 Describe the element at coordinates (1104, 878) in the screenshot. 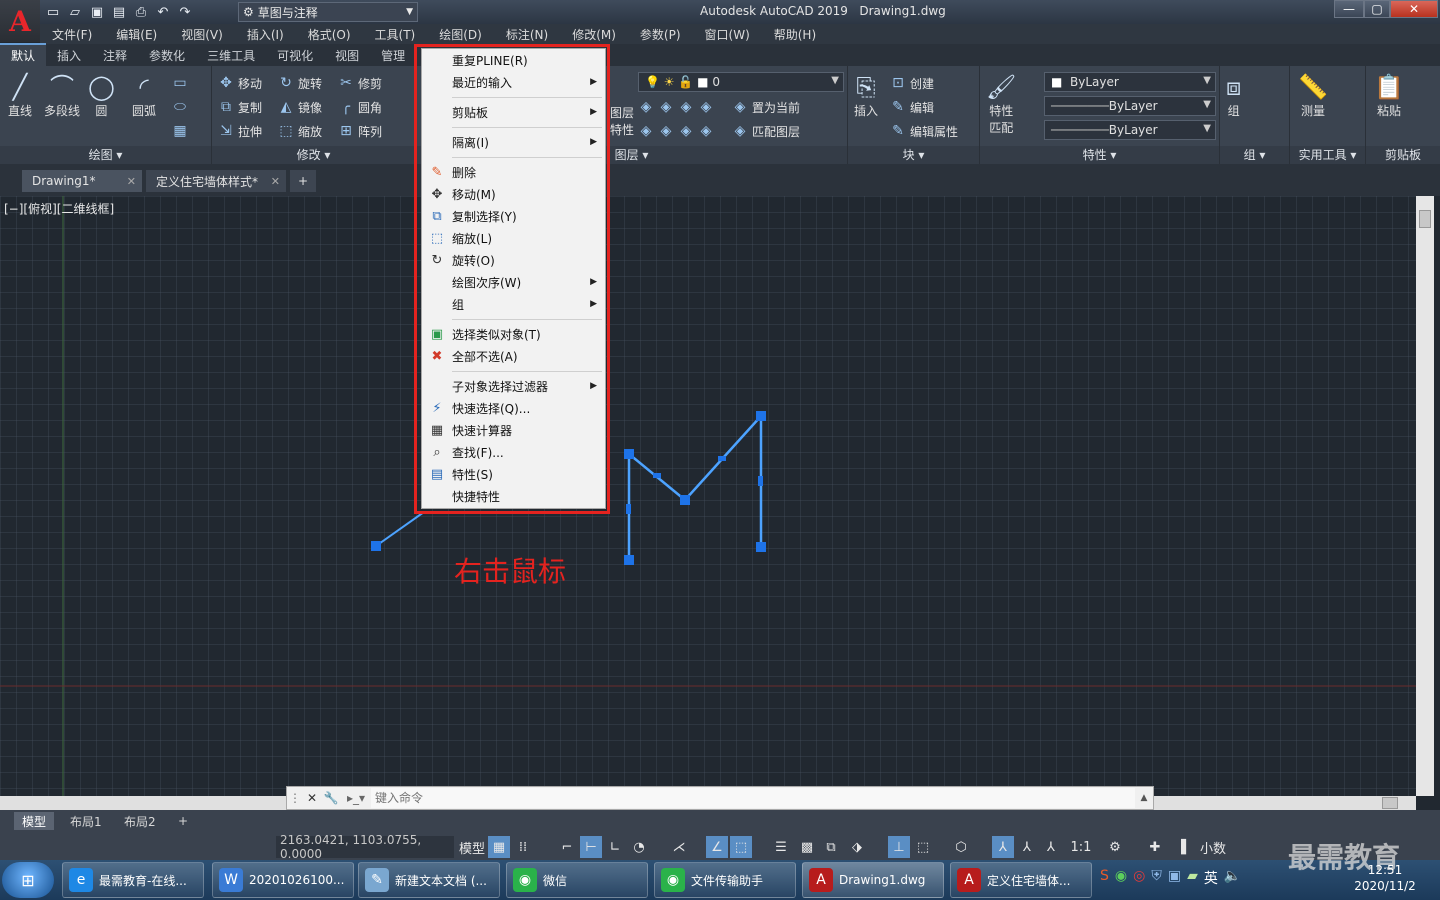

I see `sogou-ime-icon: S` at that location.